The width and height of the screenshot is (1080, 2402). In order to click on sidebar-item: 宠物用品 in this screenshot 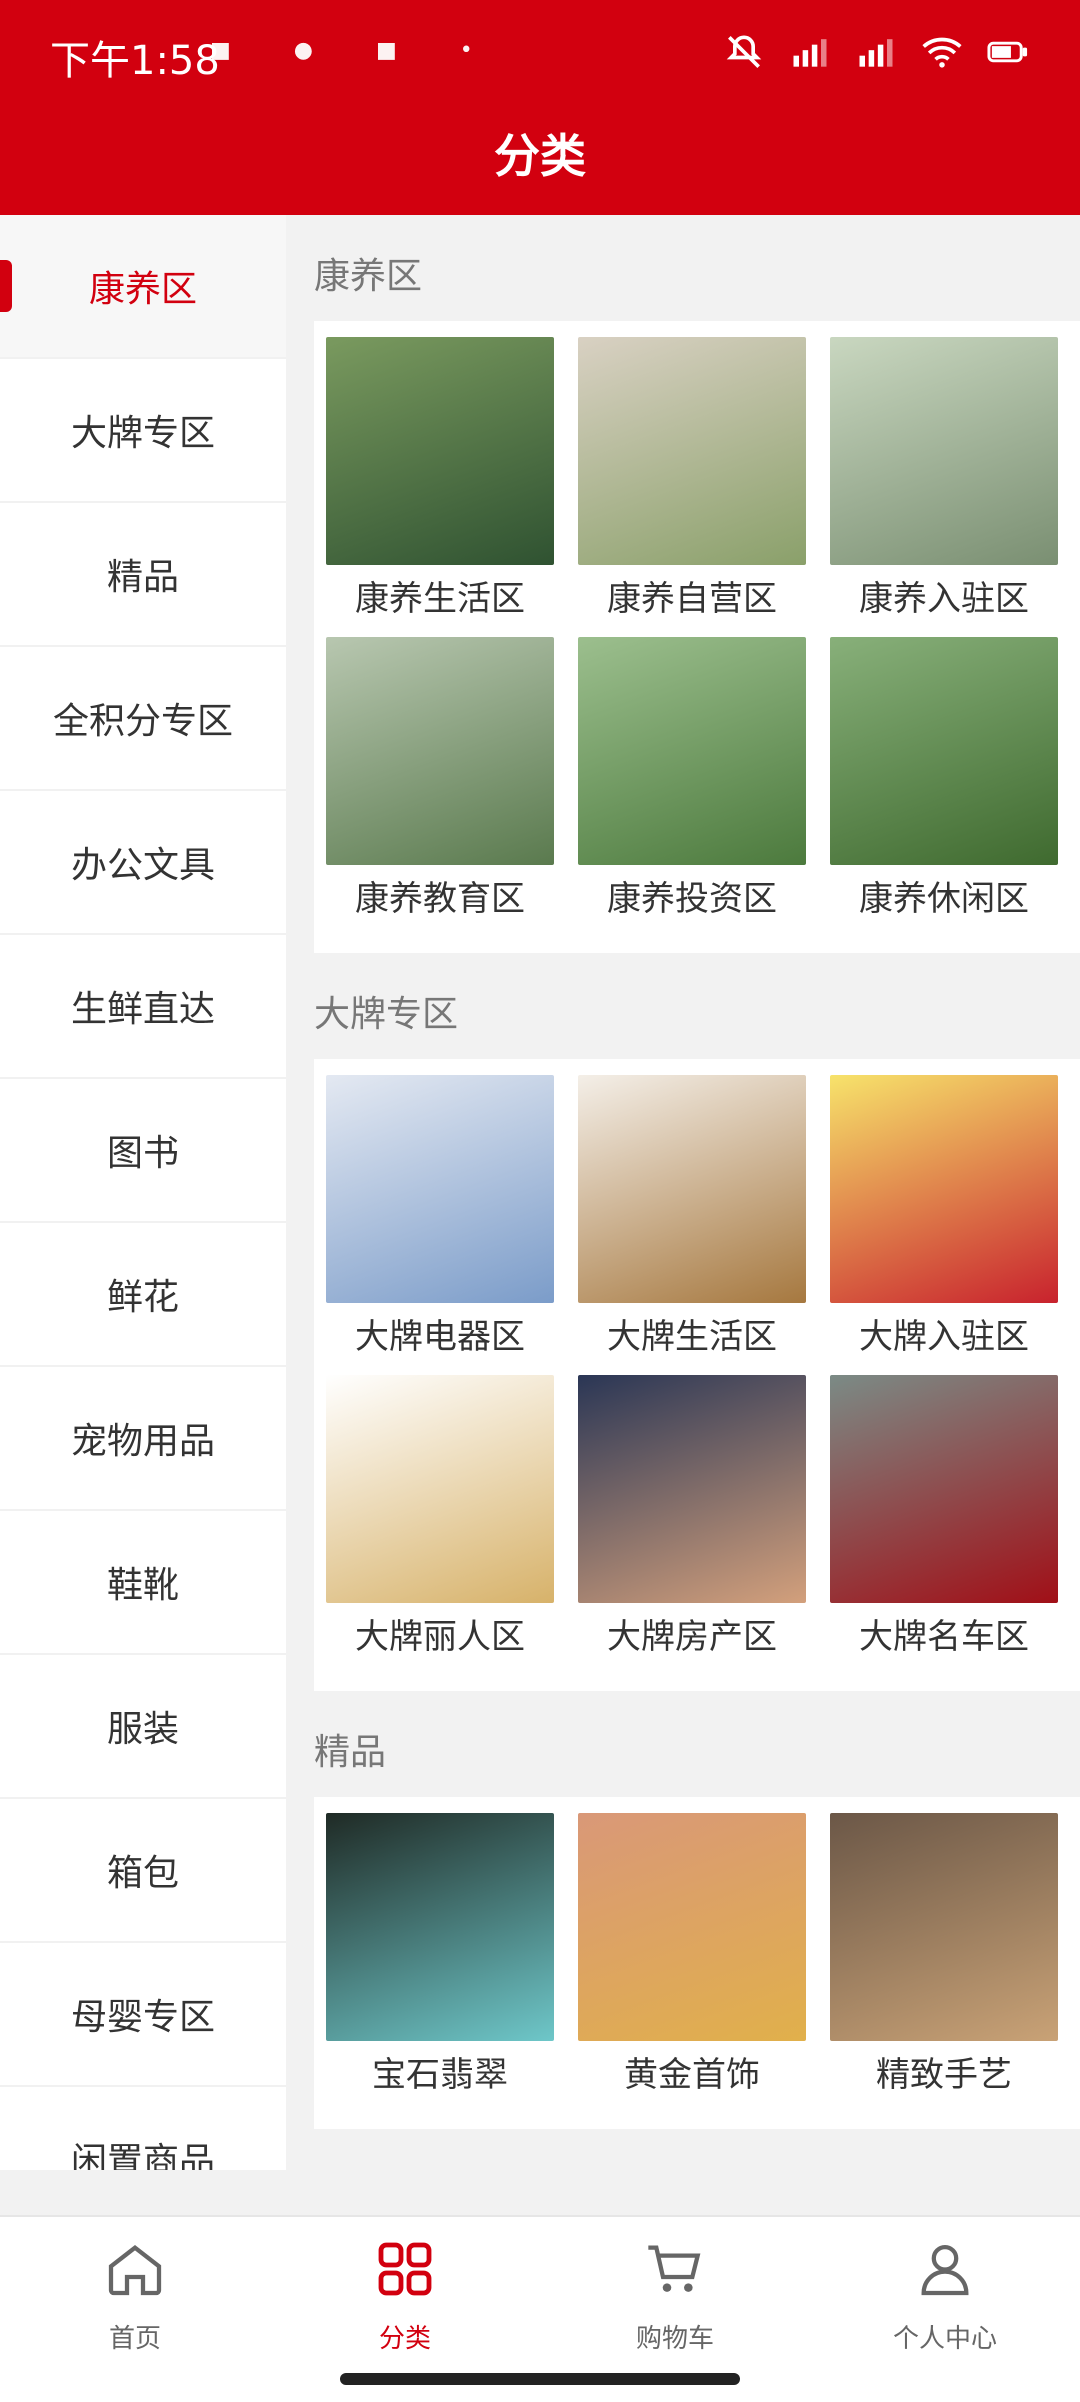, I will do `click(143, 1439)`.